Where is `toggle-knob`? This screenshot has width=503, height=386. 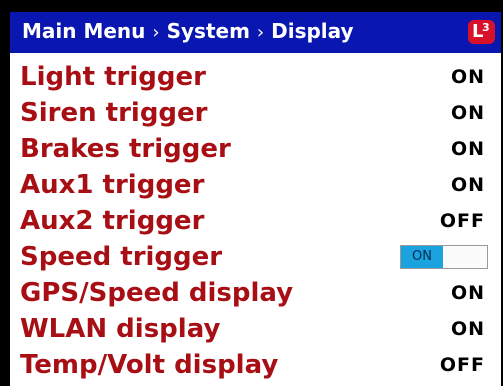 toggle-knob is located at coordinates (465, 257).